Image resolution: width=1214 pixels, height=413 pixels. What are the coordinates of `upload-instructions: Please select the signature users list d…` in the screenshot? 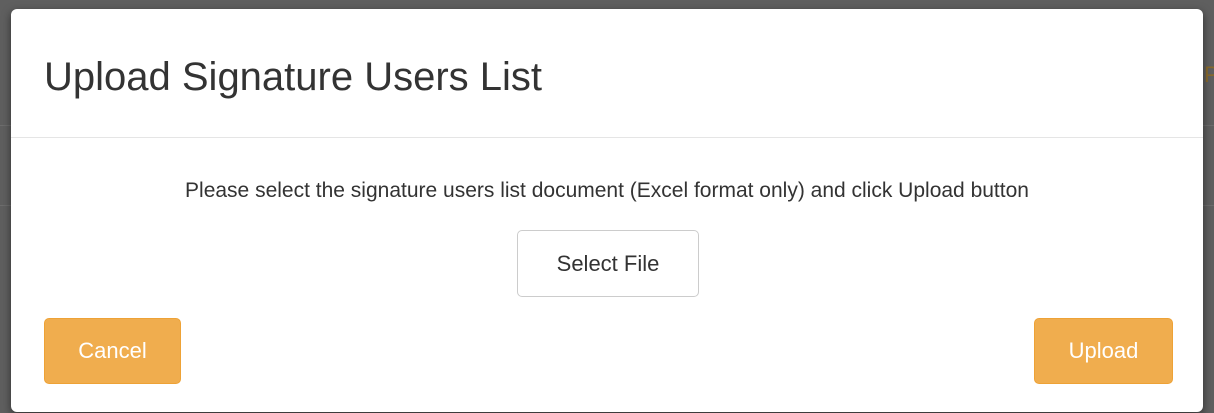 It's located at (607, 190).